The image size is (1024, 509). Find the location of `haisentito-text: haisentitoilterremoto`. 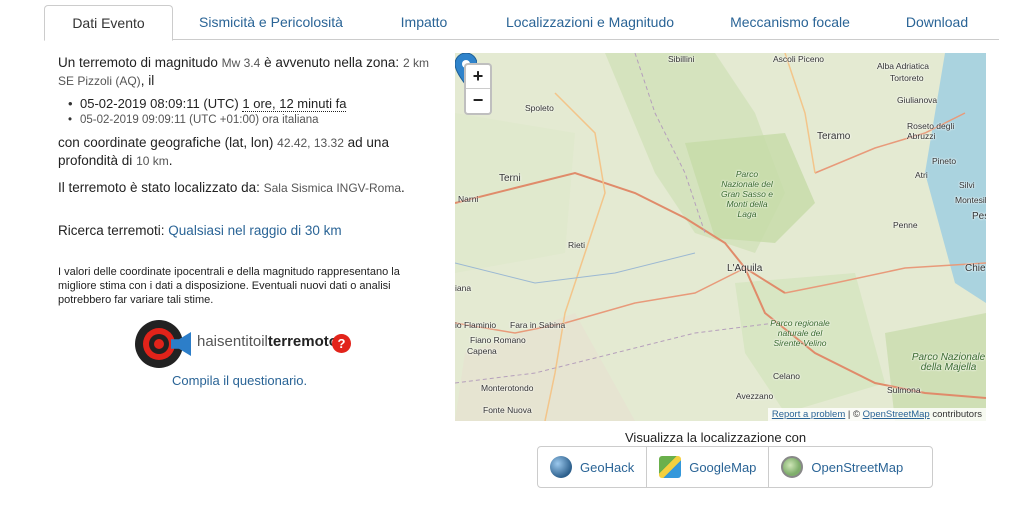

haisentito-text: haisentitoilterremoto is located at coordinates (267, 341).